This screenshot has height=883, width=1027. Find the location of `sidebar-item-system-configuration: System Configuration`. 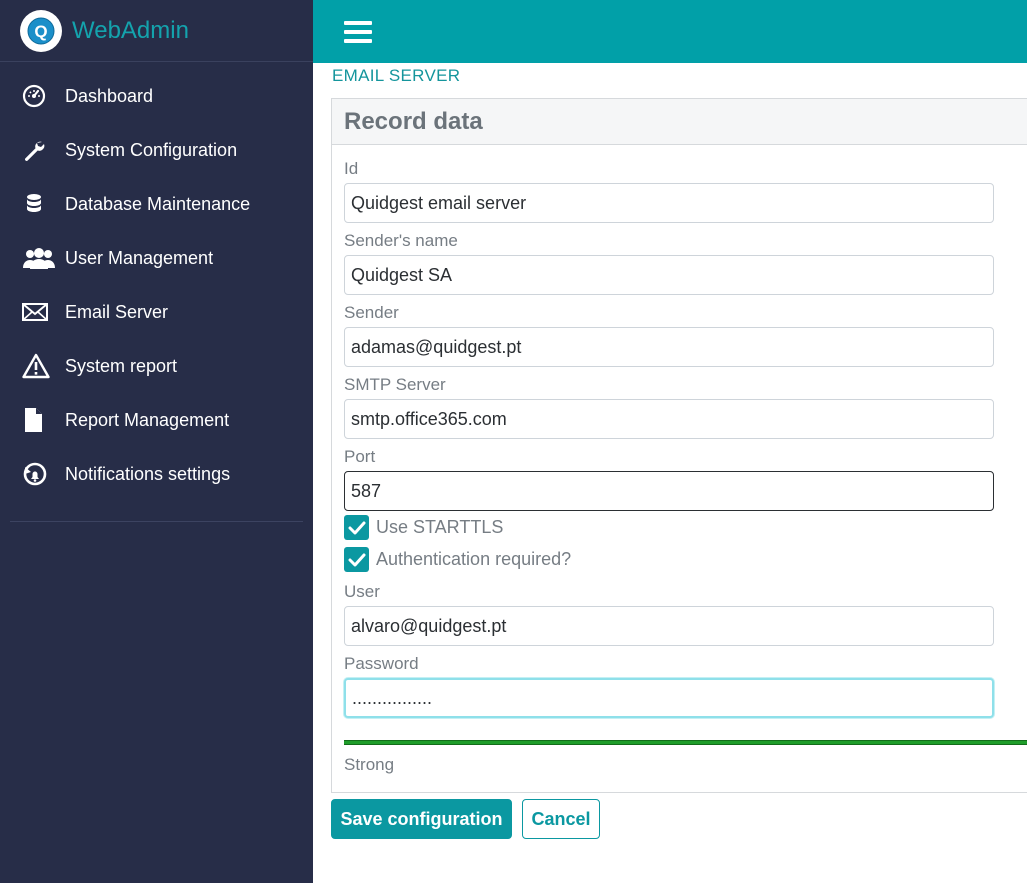

sidebar-item-system-configuration: System Configuration is located at coordinates (156, 150).